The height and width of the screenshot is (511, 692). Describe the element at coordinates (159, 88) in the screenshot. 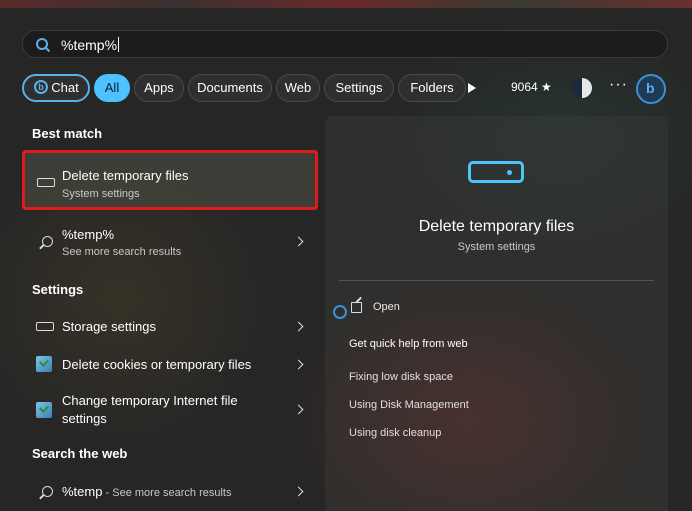

I see `apps-filter-button: Apps` at that location.